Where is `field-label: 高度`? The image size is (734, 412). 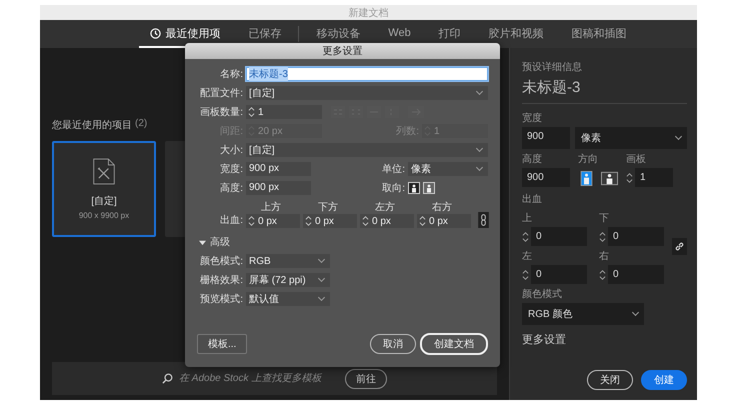
field-label: 高度 is located at coordinates (532, 159).